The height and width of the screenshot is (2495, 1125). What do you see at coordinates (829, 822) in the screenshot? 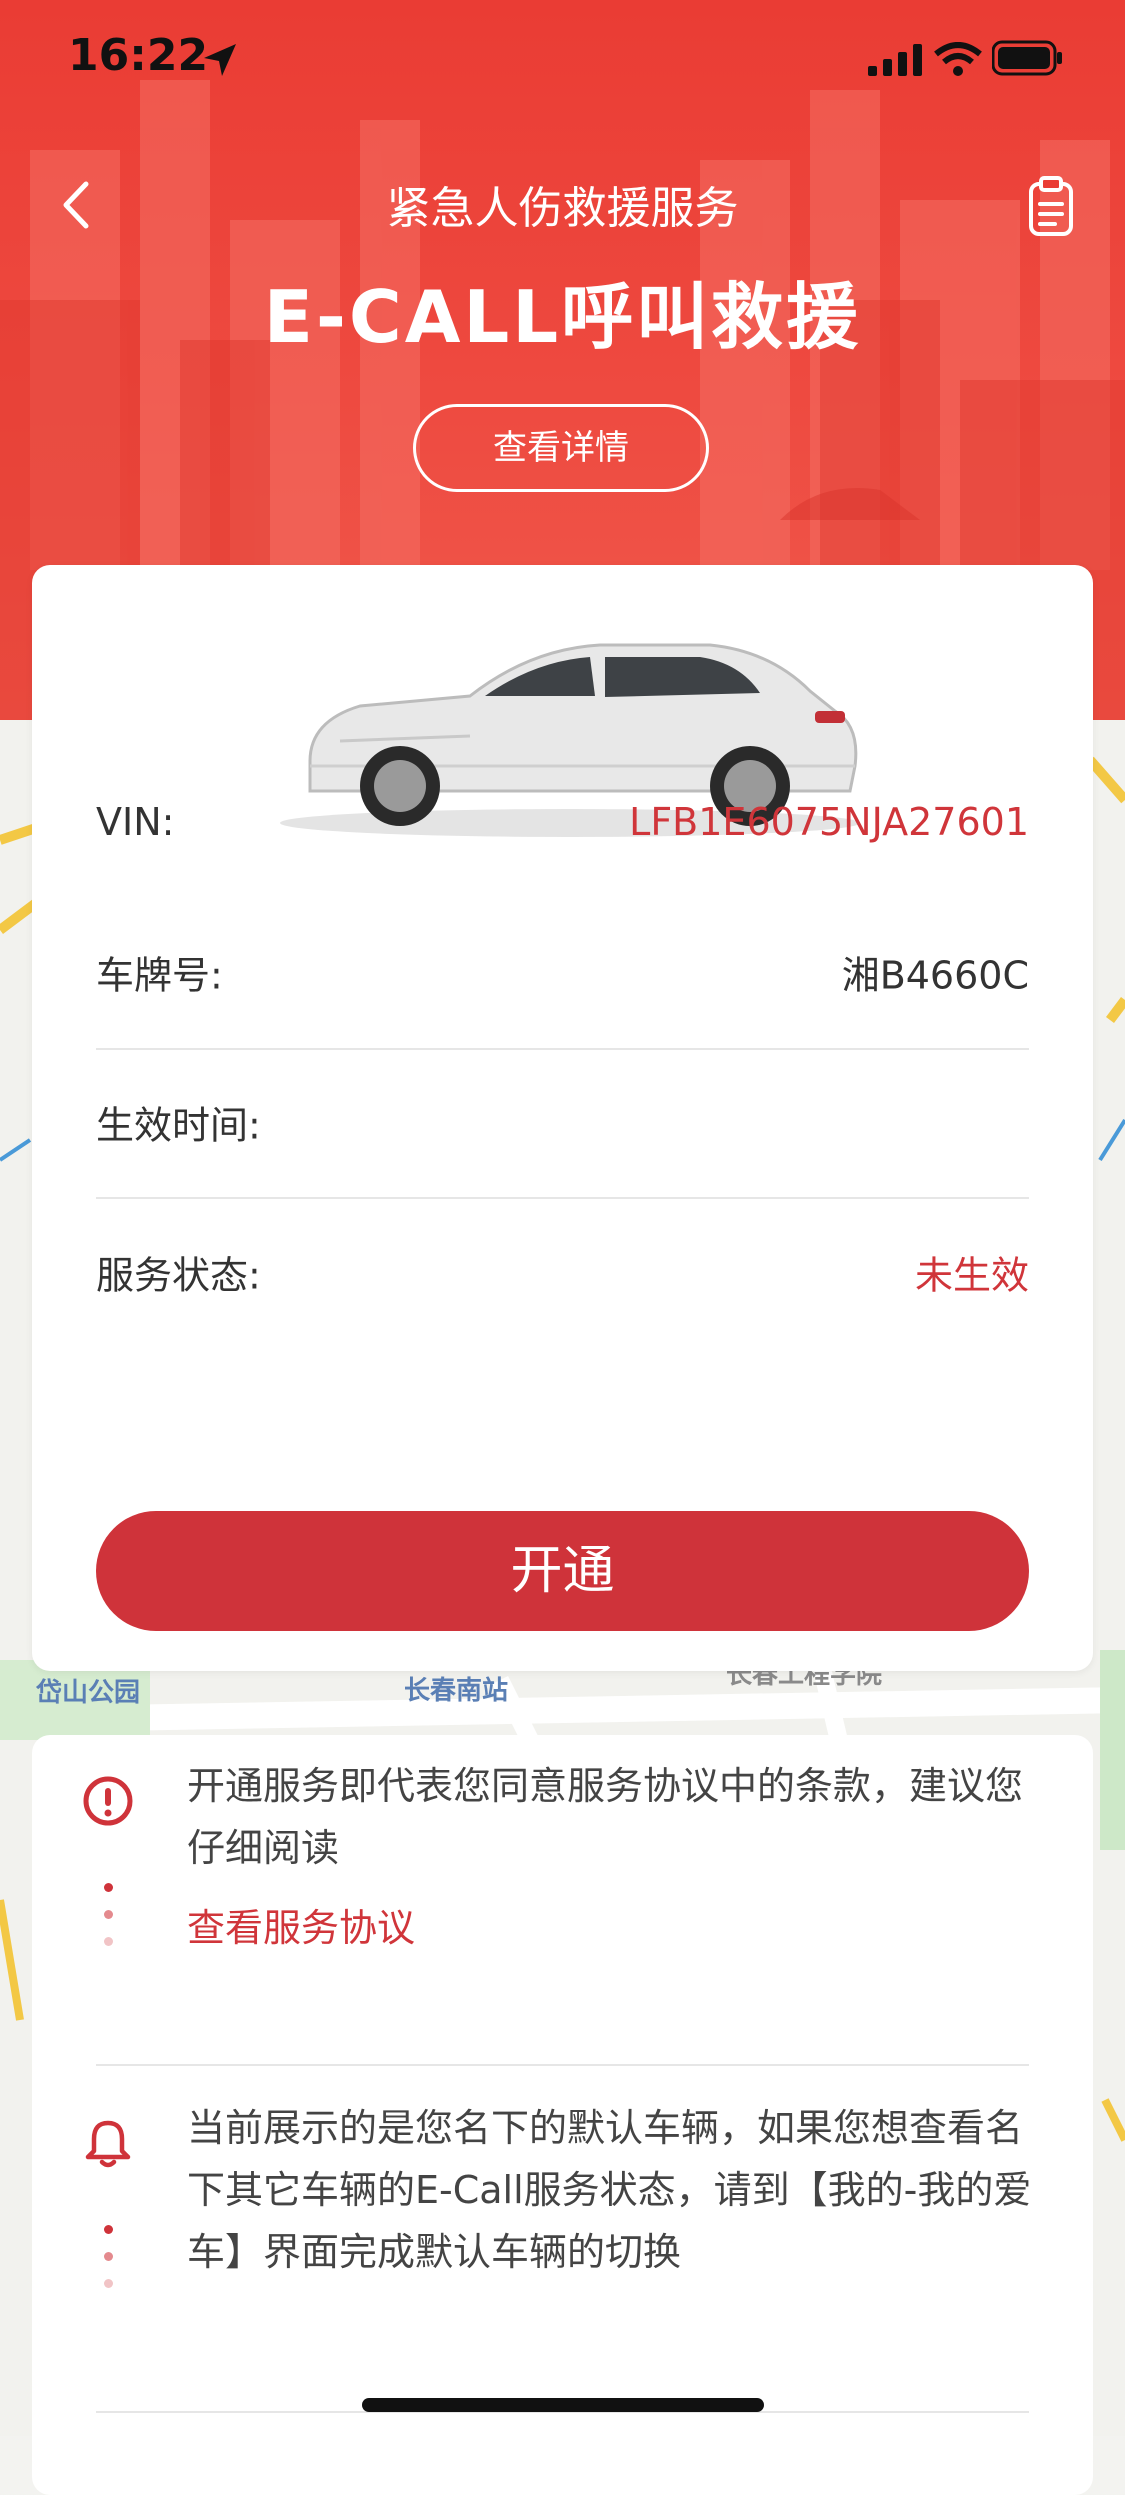
I see `vin-value: LFB1E6075NJA27601` at bounding box center [829, 822].